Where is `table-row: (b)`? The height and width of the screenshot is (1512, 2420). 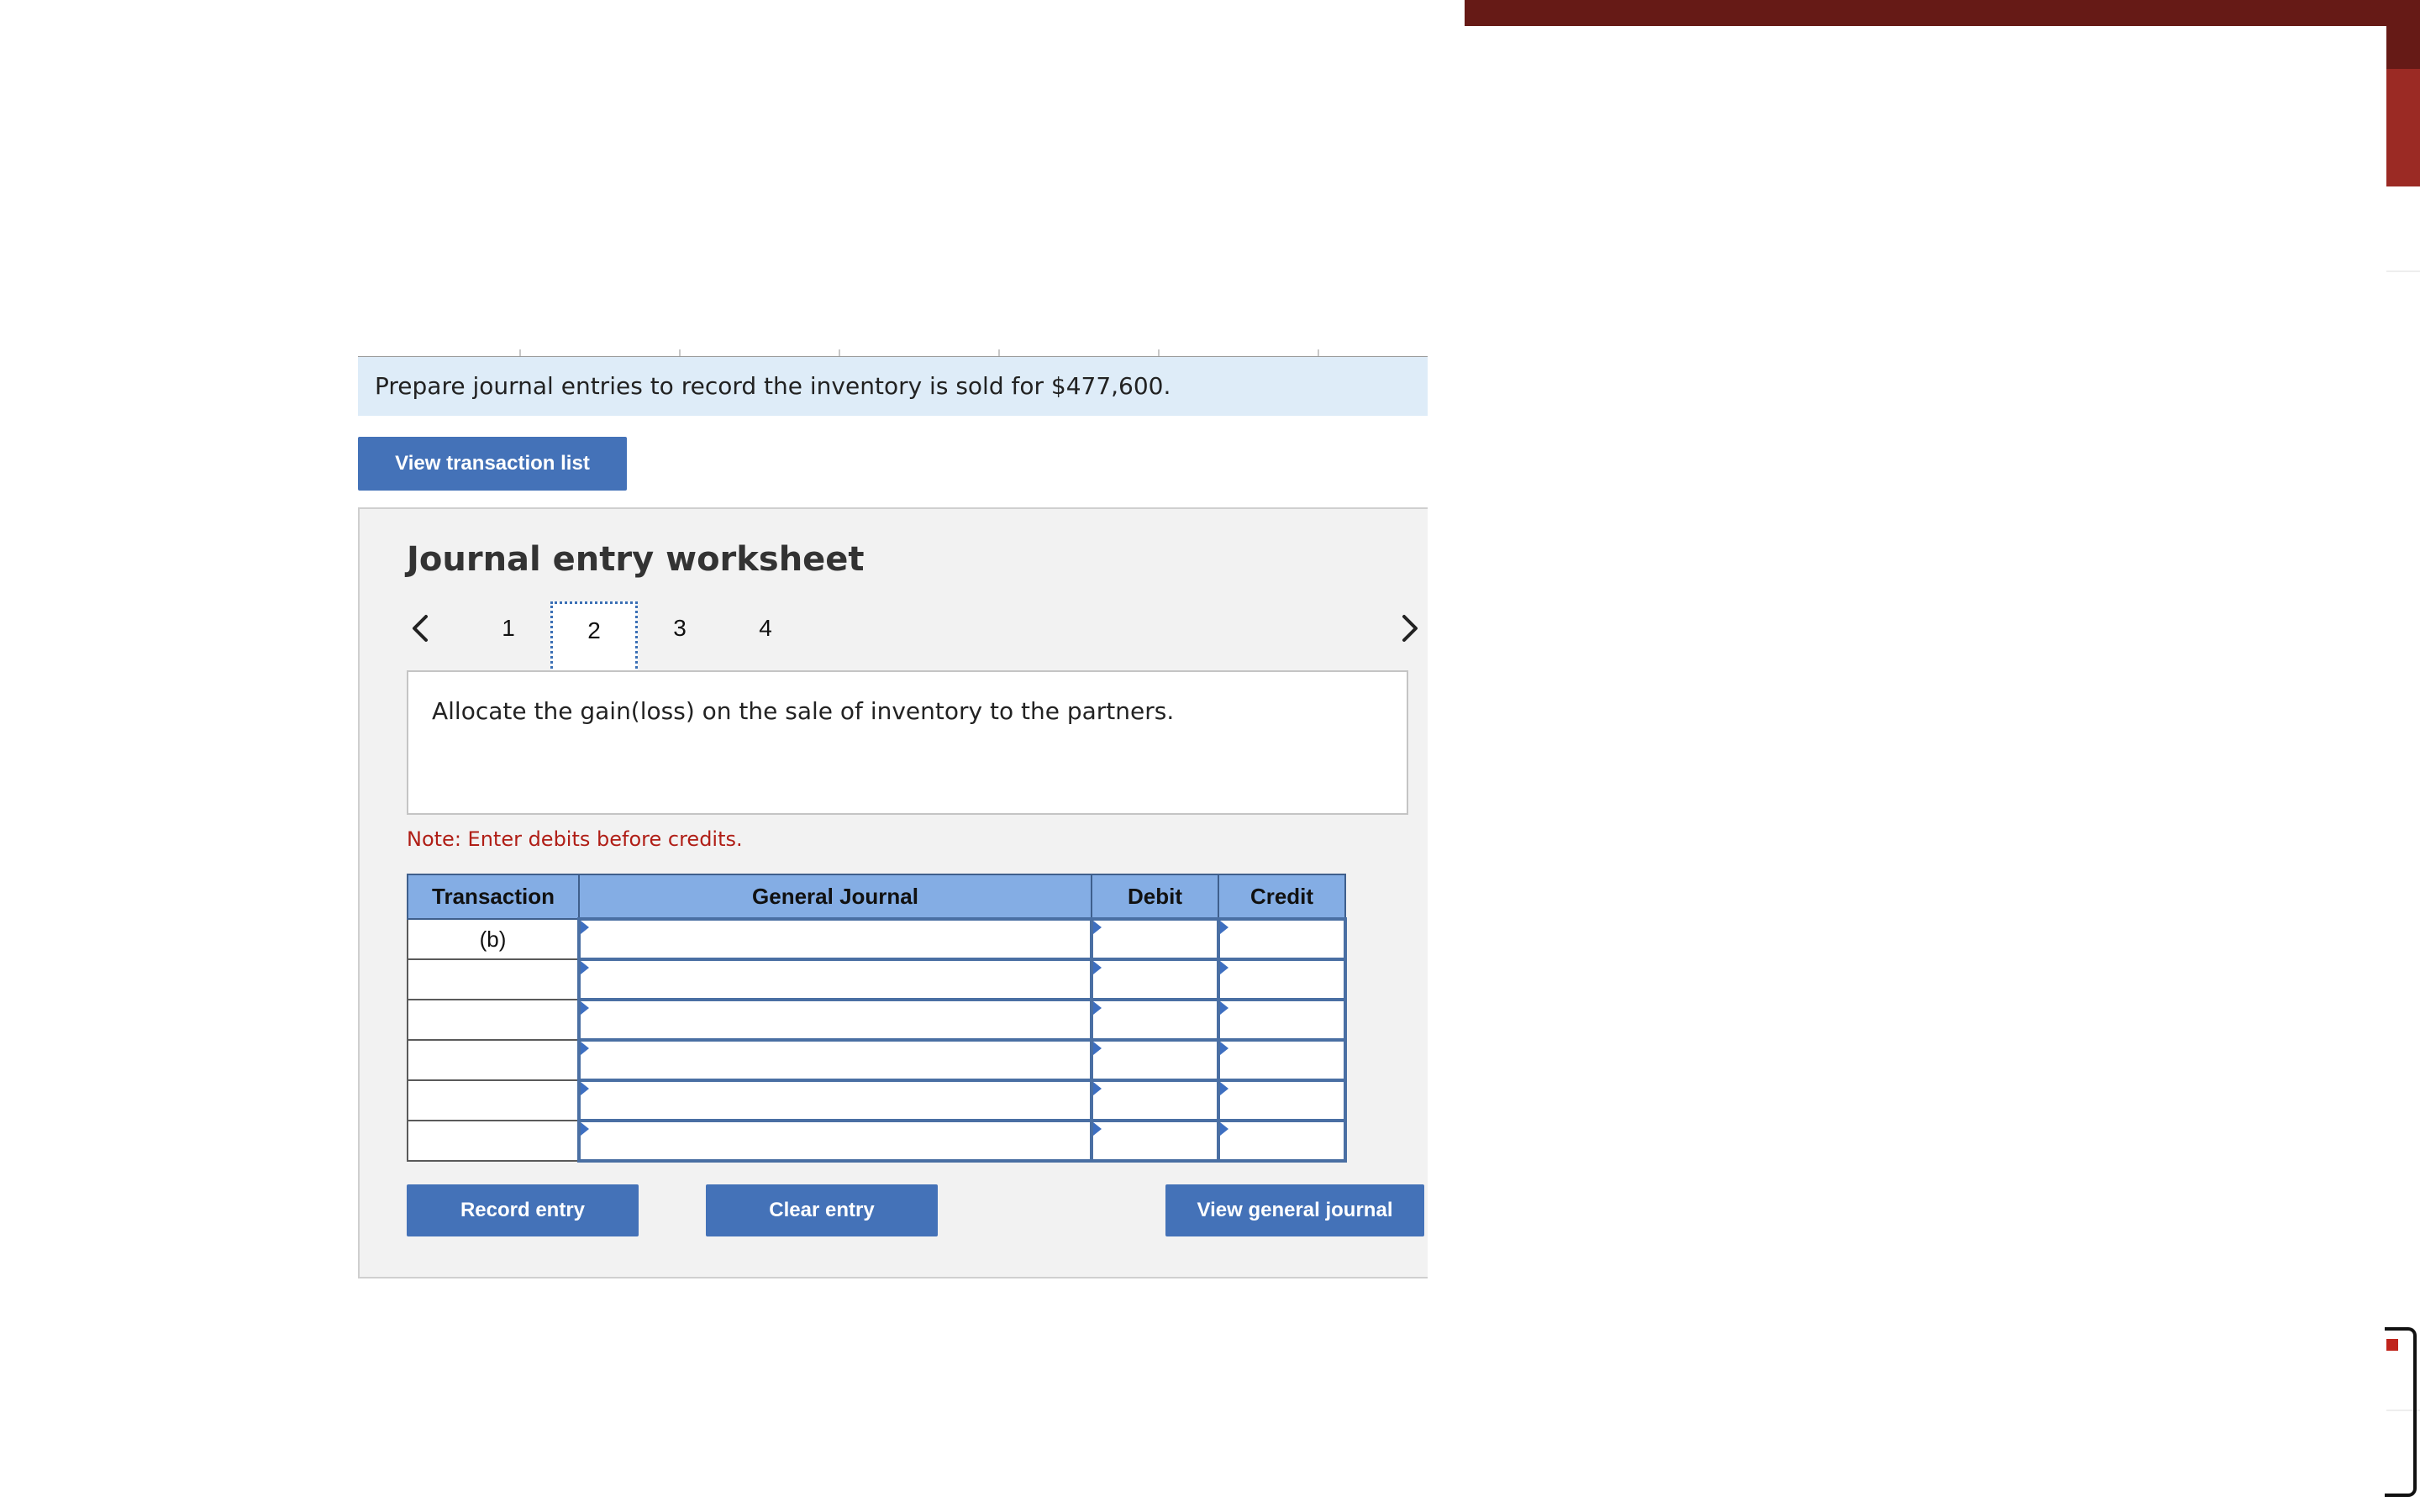
table-row: (b) is located at coordinates (877, 939).